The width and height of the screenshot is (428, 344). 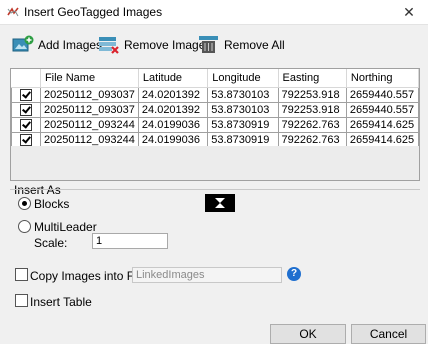 What do you see at coordinates (89, 78) in the screenshot?
I see `column-header-file-name: File Name` at bounding box center [89, 78].